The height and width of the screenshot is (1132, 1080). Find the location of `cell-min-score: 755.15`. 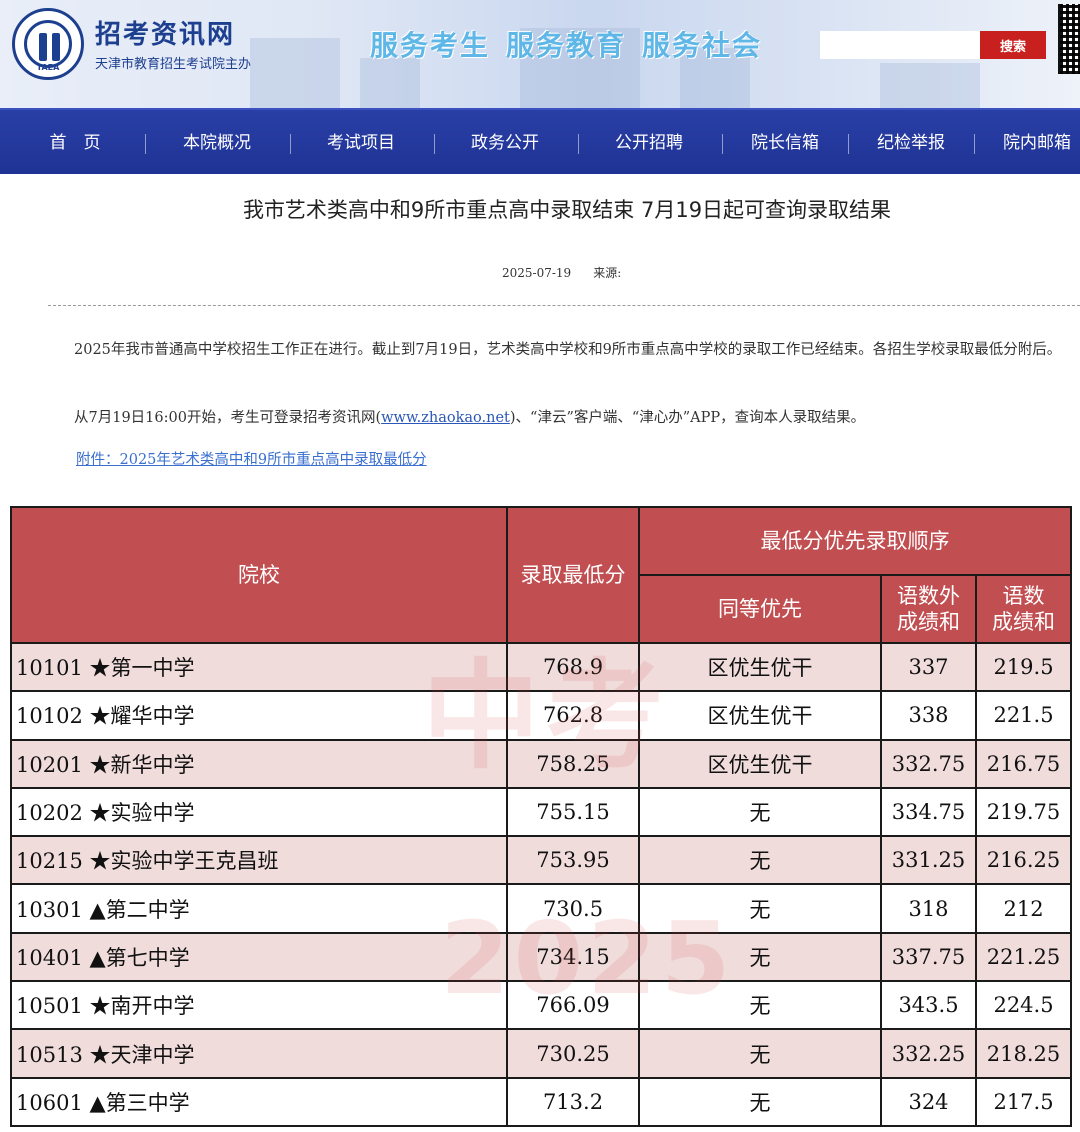

cell-min-score: 755.15 is located at coordinates (573, 812).